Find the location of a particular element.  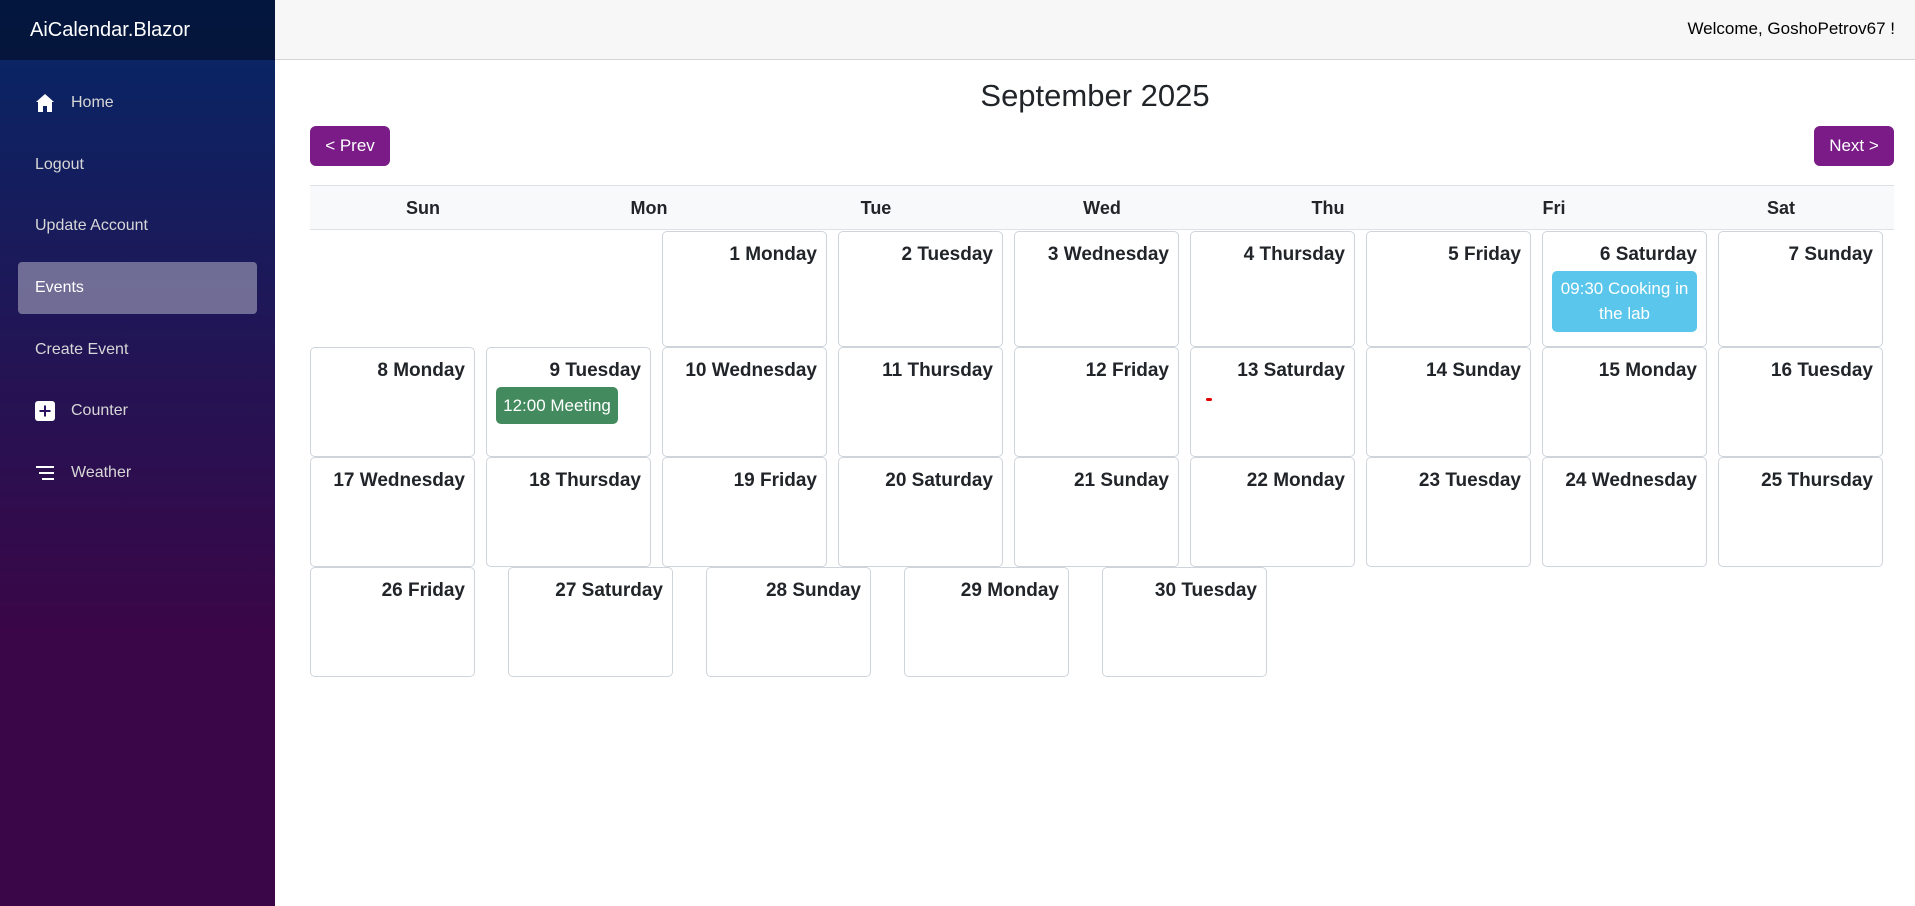

day-cell: 1 Monday is located at coordinates (744, 289).